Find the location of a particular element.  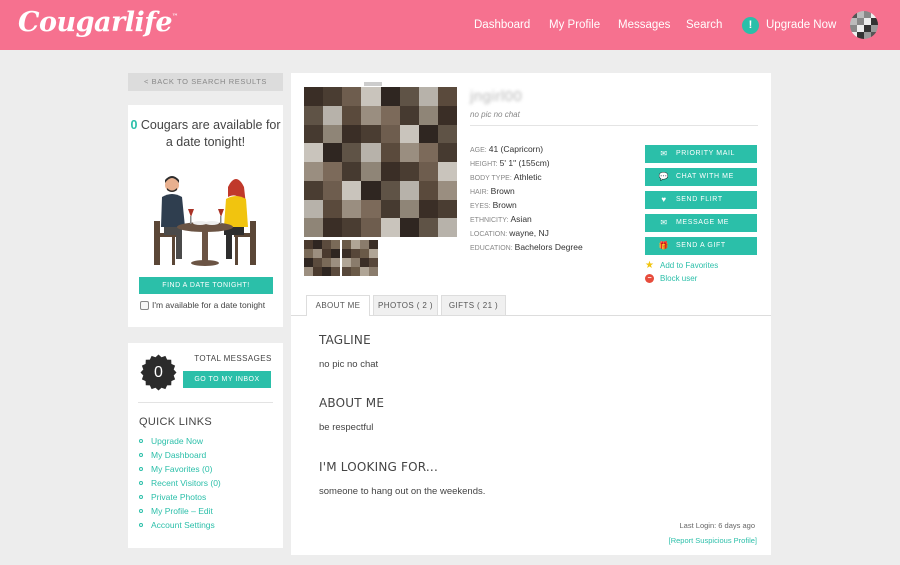

detail-eyes: EYES: Brown is located at coordinates (493, 205).